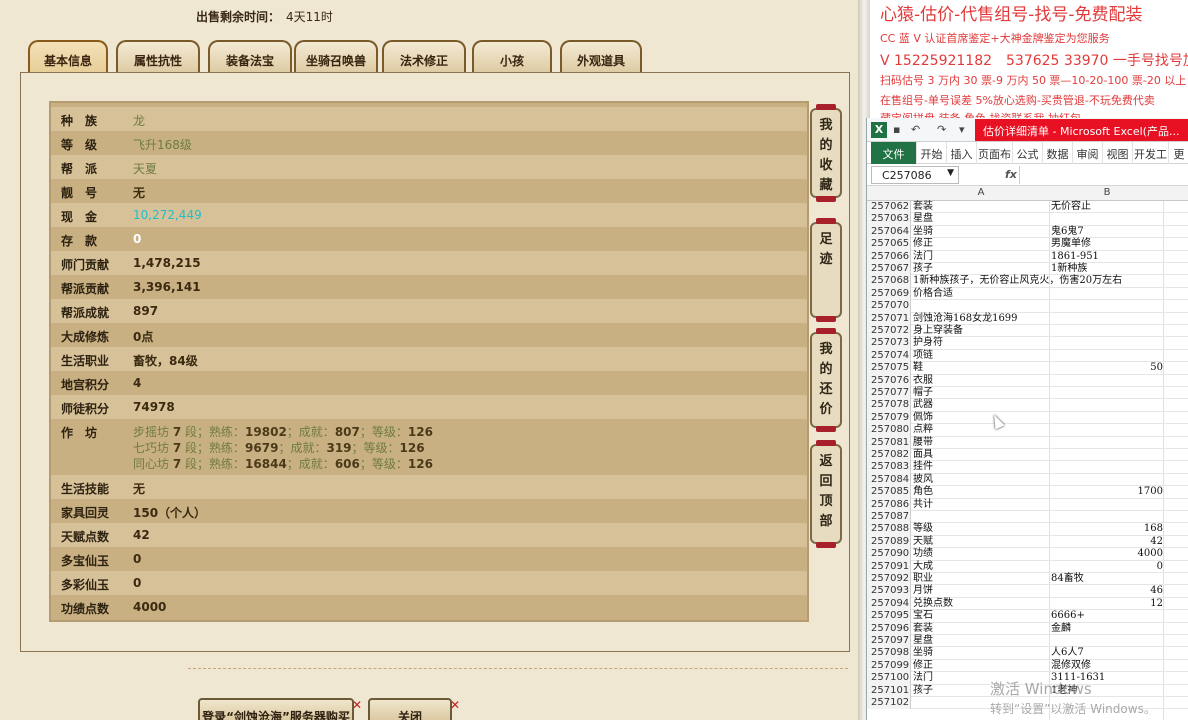  What do you see at coordinates (962, 129) in the screenshot?
I see `customize-icon: ▾` at bounding box center [962, 129].